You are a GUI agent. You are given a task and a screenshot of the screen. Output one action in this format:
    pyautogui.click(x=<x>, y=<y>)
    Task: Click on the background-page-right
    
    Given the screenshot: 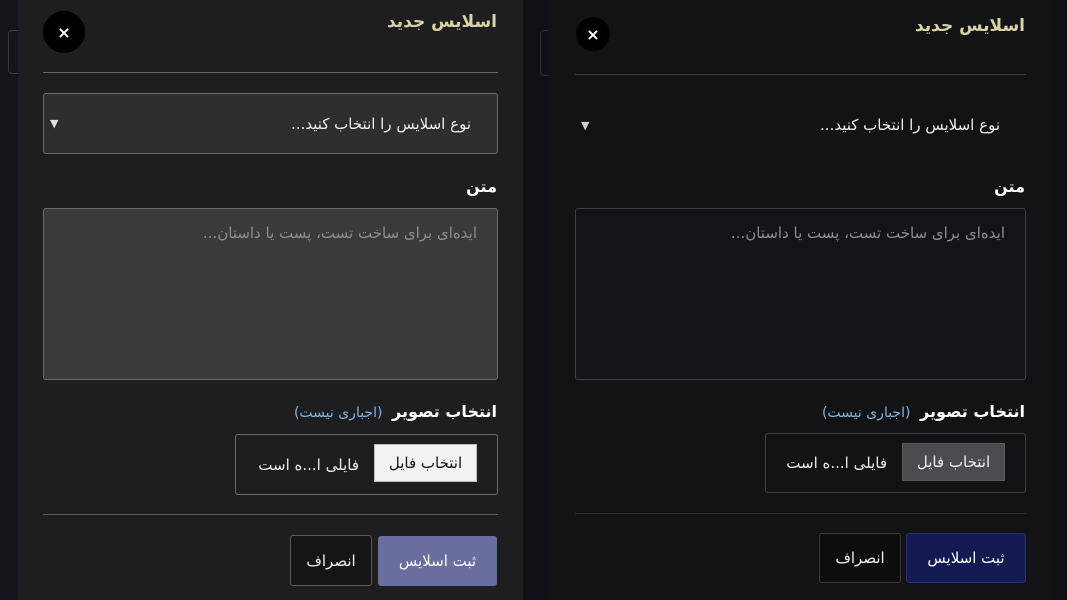 What is the action you would take?
    pyautogui.click(x=1059, y=300)
    